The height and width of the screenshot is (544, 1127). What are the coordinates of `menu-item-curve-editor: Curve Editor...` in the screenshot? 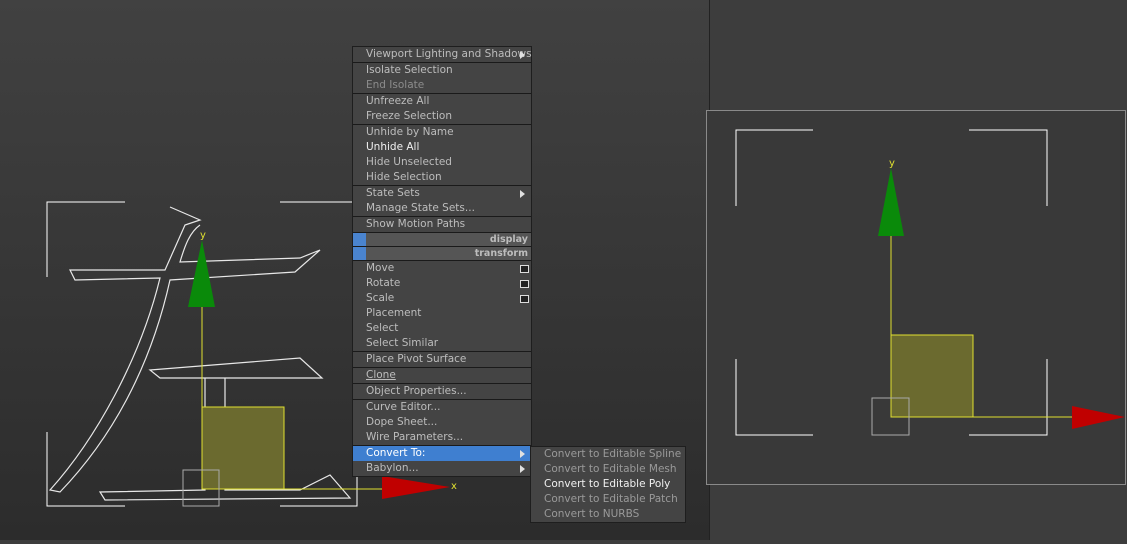 It's located at (442, 407).